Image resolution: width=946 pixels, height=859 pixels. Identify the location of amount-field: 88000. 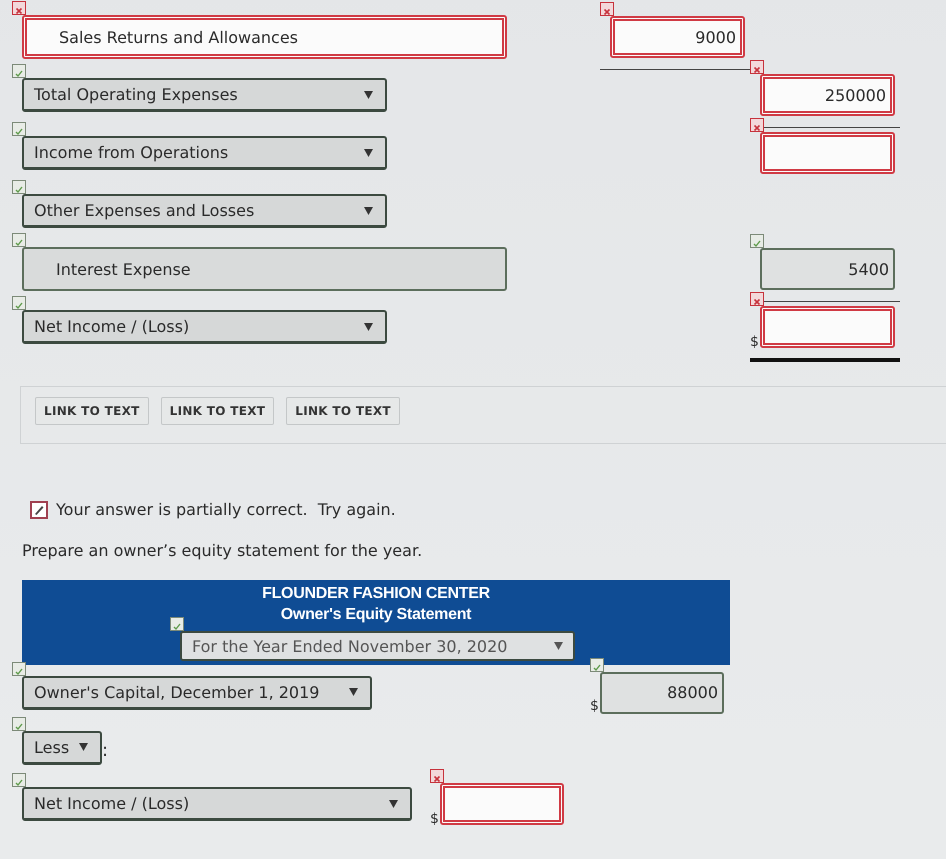
(662, 693).